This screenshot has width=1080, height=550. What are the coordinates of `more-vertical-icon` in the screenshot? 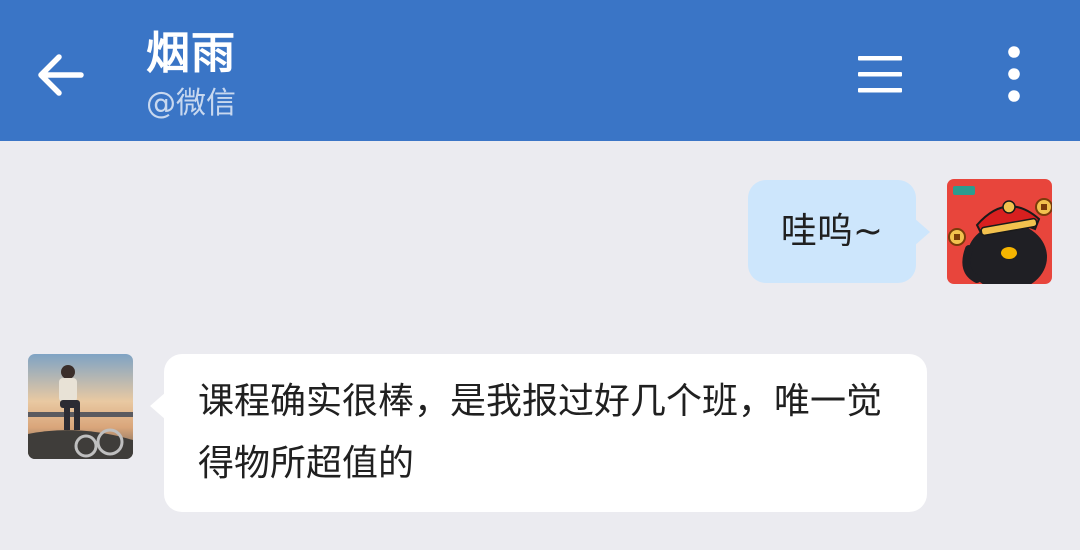 It's located at (1014, 74).